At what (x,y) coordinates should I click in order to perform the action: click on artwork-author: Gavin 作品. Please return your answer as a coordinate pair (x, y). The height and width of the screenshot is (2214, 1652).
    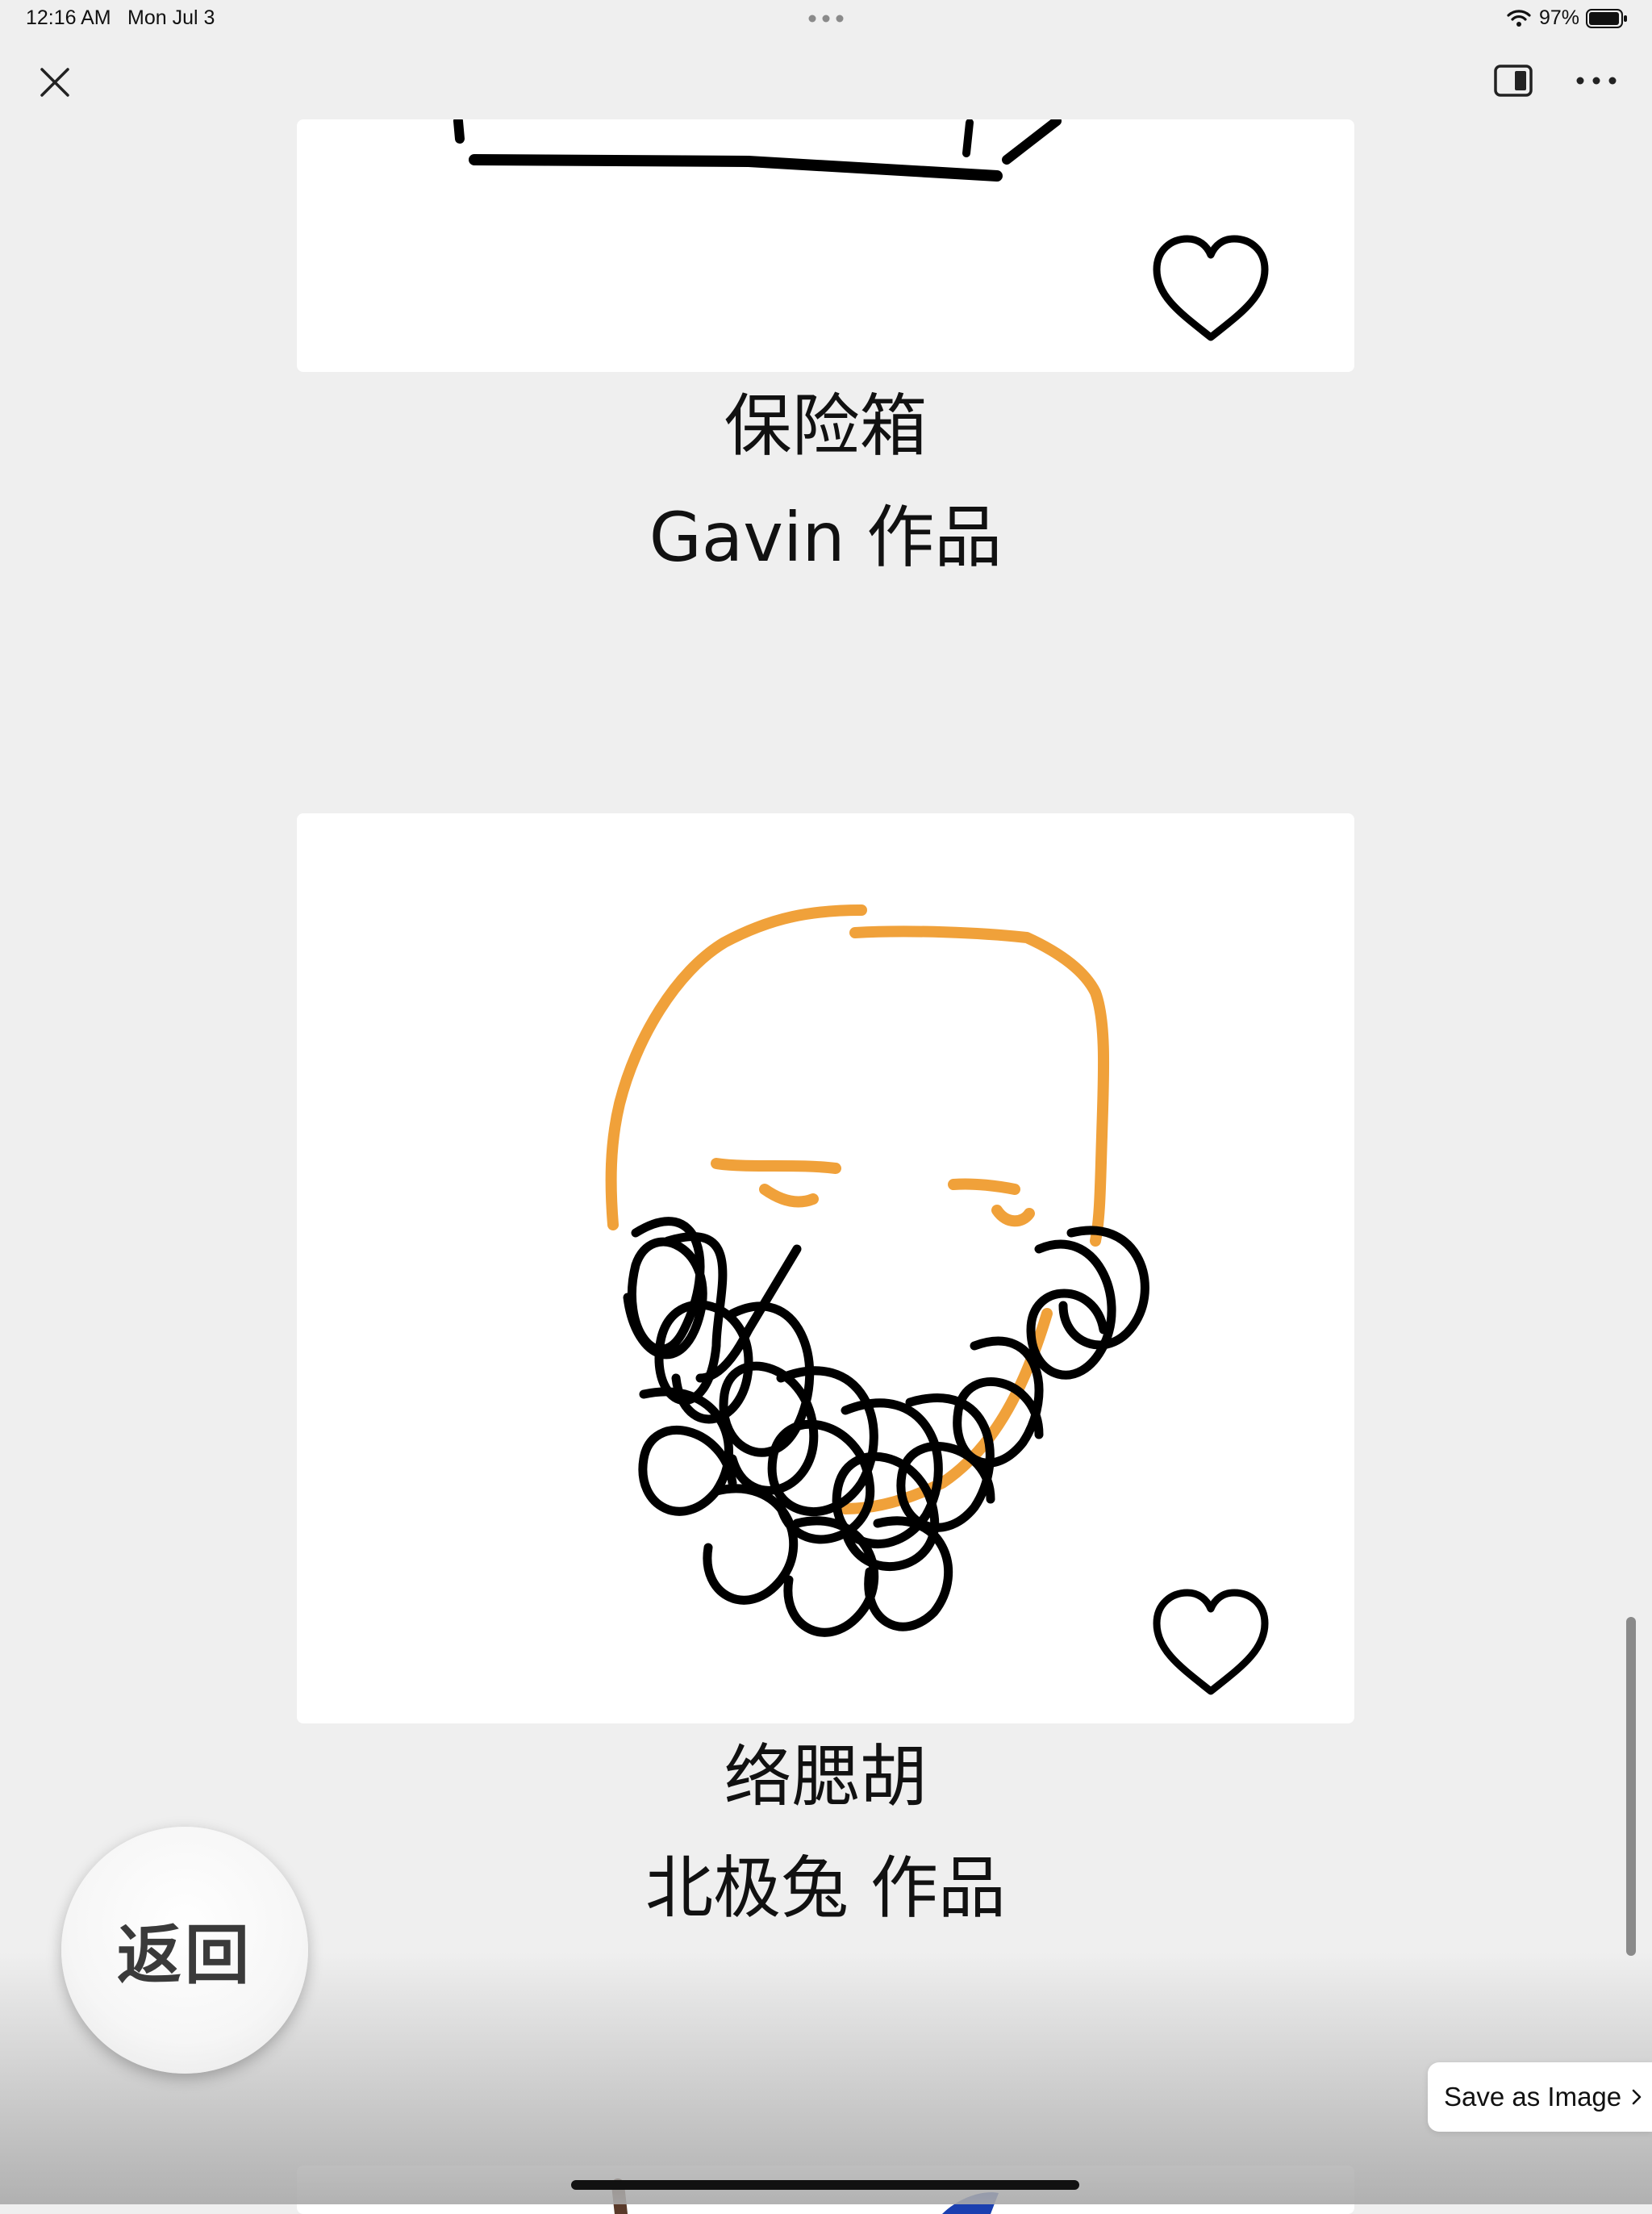
    Looking at the image, I should click on (826, 538).